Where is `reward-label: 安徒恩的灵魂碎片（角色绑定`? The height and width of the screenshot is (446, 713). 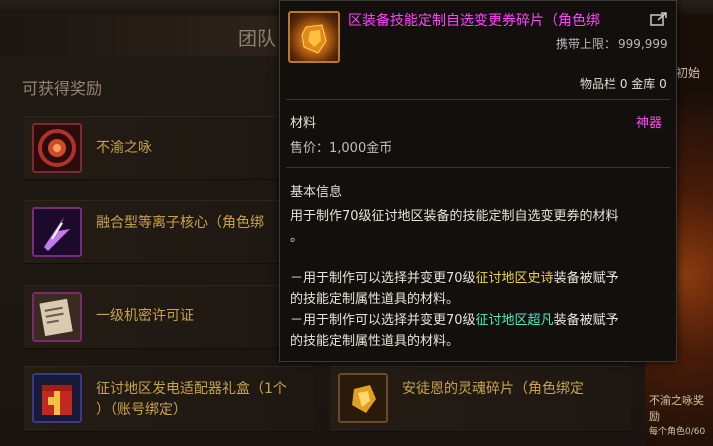 reward-label: 安徒恩的灵魂碎片（角色绑定 is located at coordinates (493, 389).